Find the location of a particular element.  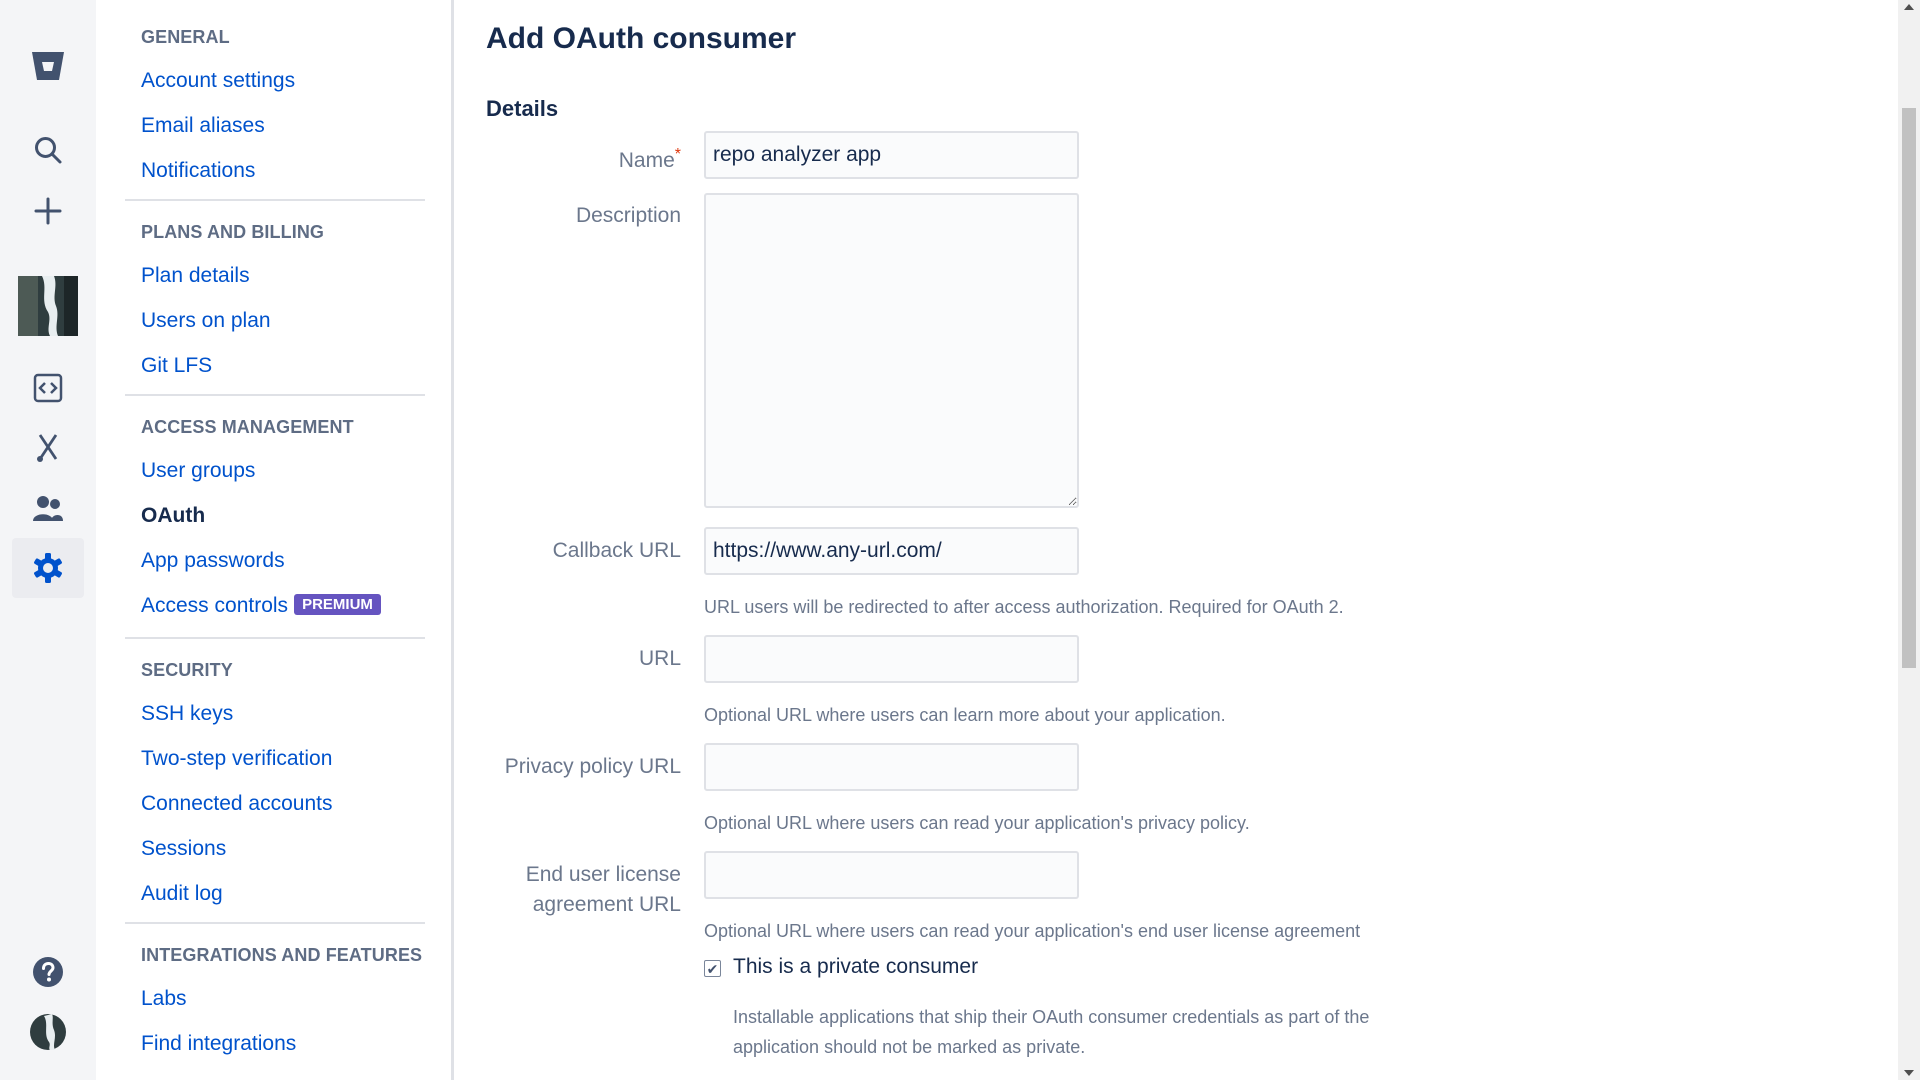

premium-badge: PREMIUM is located at coordinates (337, 604).